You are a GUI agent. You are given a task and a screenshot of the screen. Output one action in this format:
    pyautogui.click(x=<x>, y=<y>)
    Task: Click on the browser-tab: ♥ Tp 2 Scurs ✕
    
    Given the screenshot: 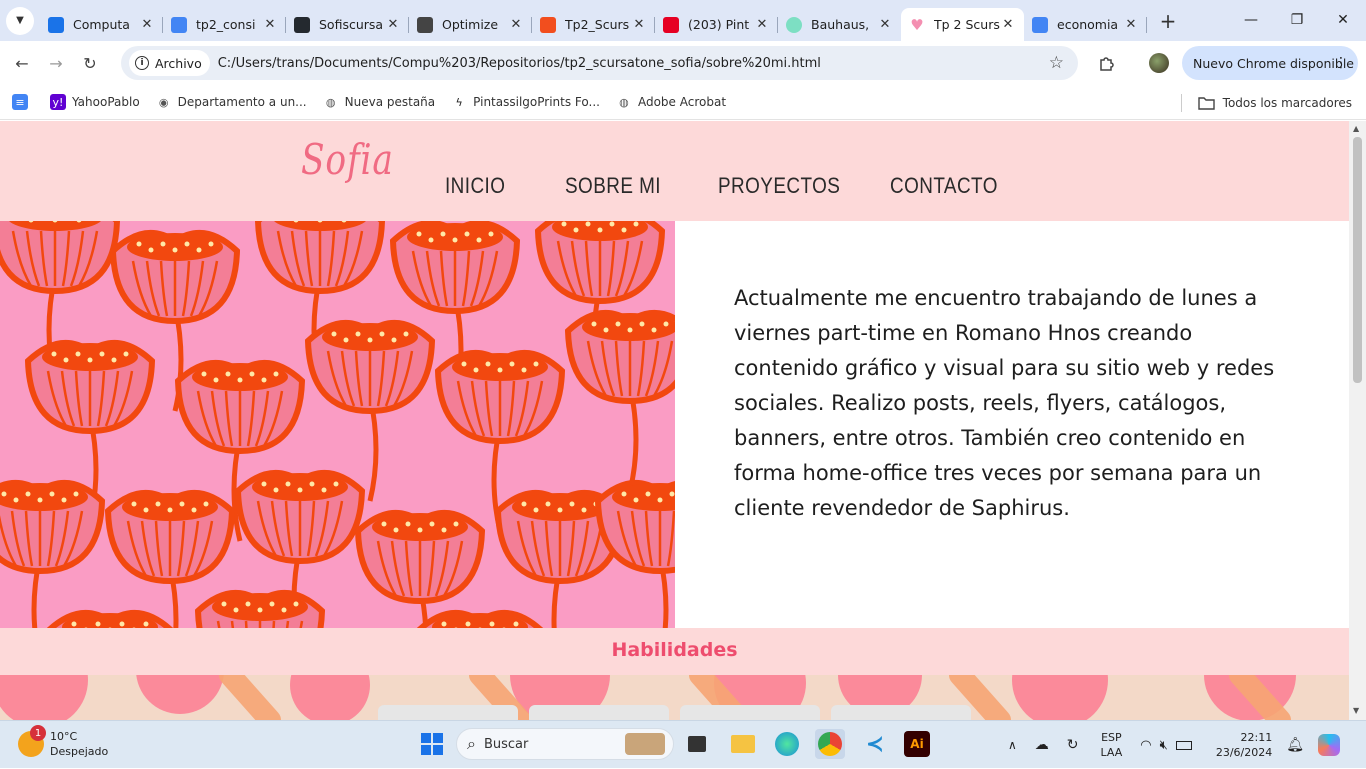 What is the action you would take?
    pyautogui.click(x=962, y=24)
    